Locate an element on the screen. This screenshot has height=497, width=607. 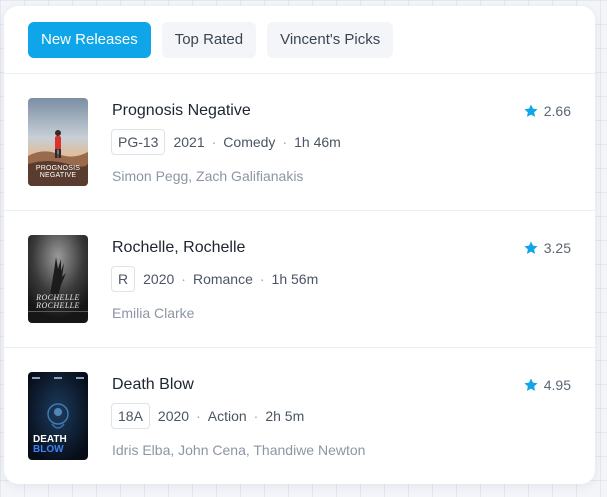
poster-title-line: PROGNOSIS is located at coordinates (58, 168).